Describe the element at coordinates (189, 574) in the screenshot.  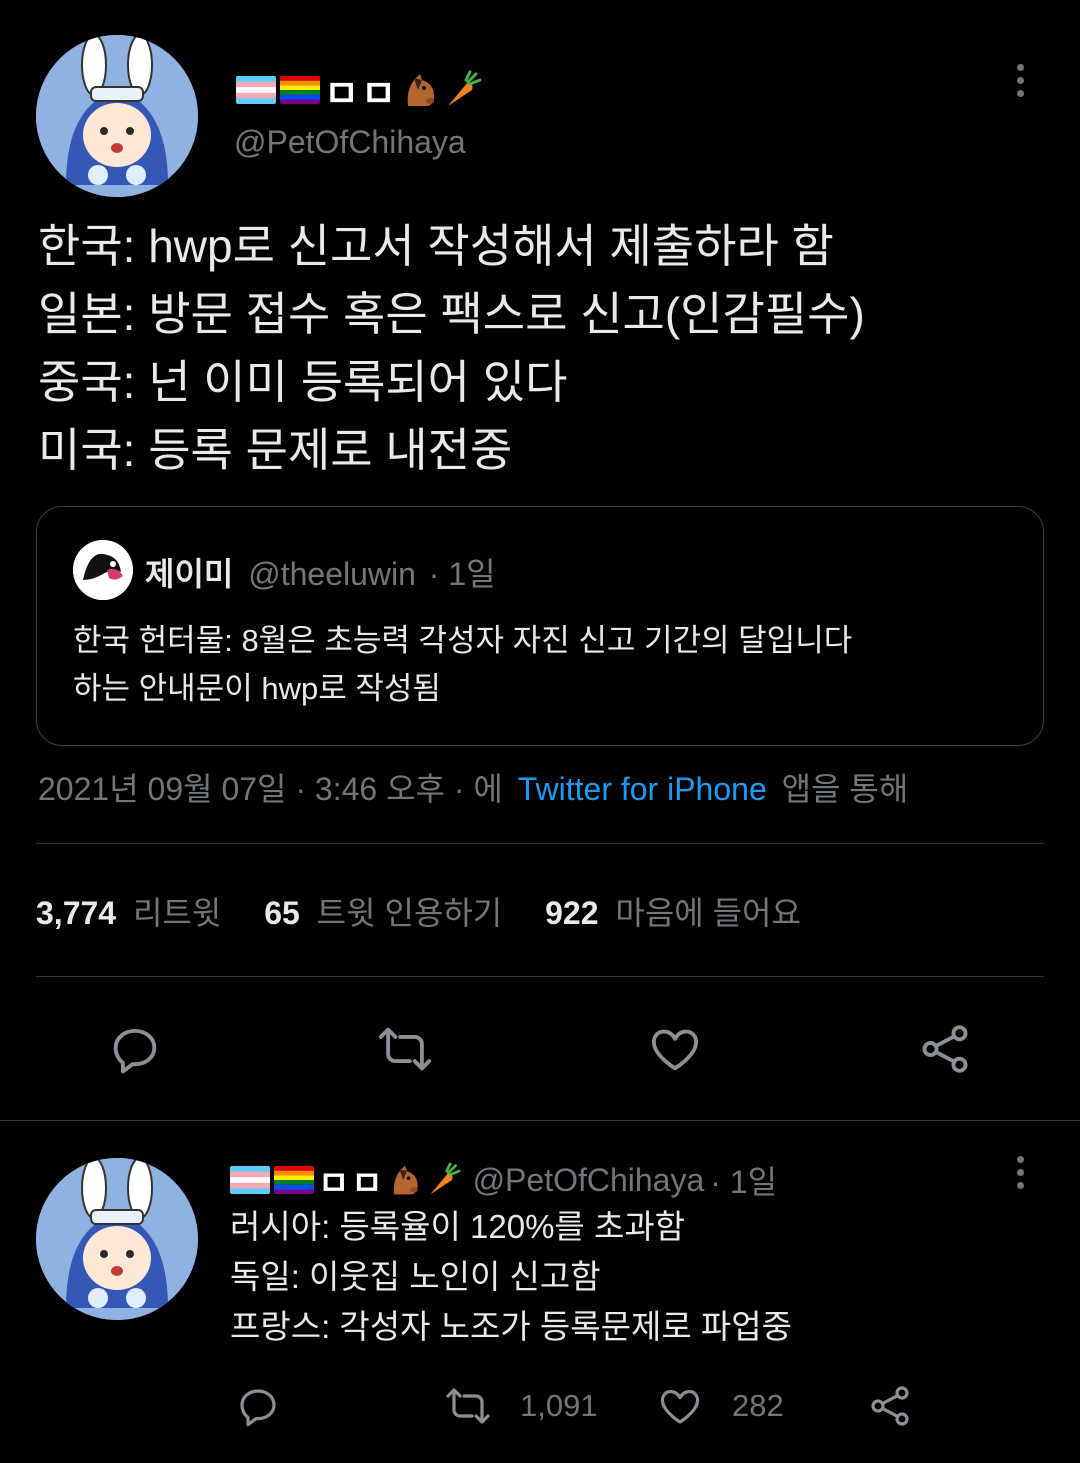
I see `quote-author-name: 제이미` at that location.